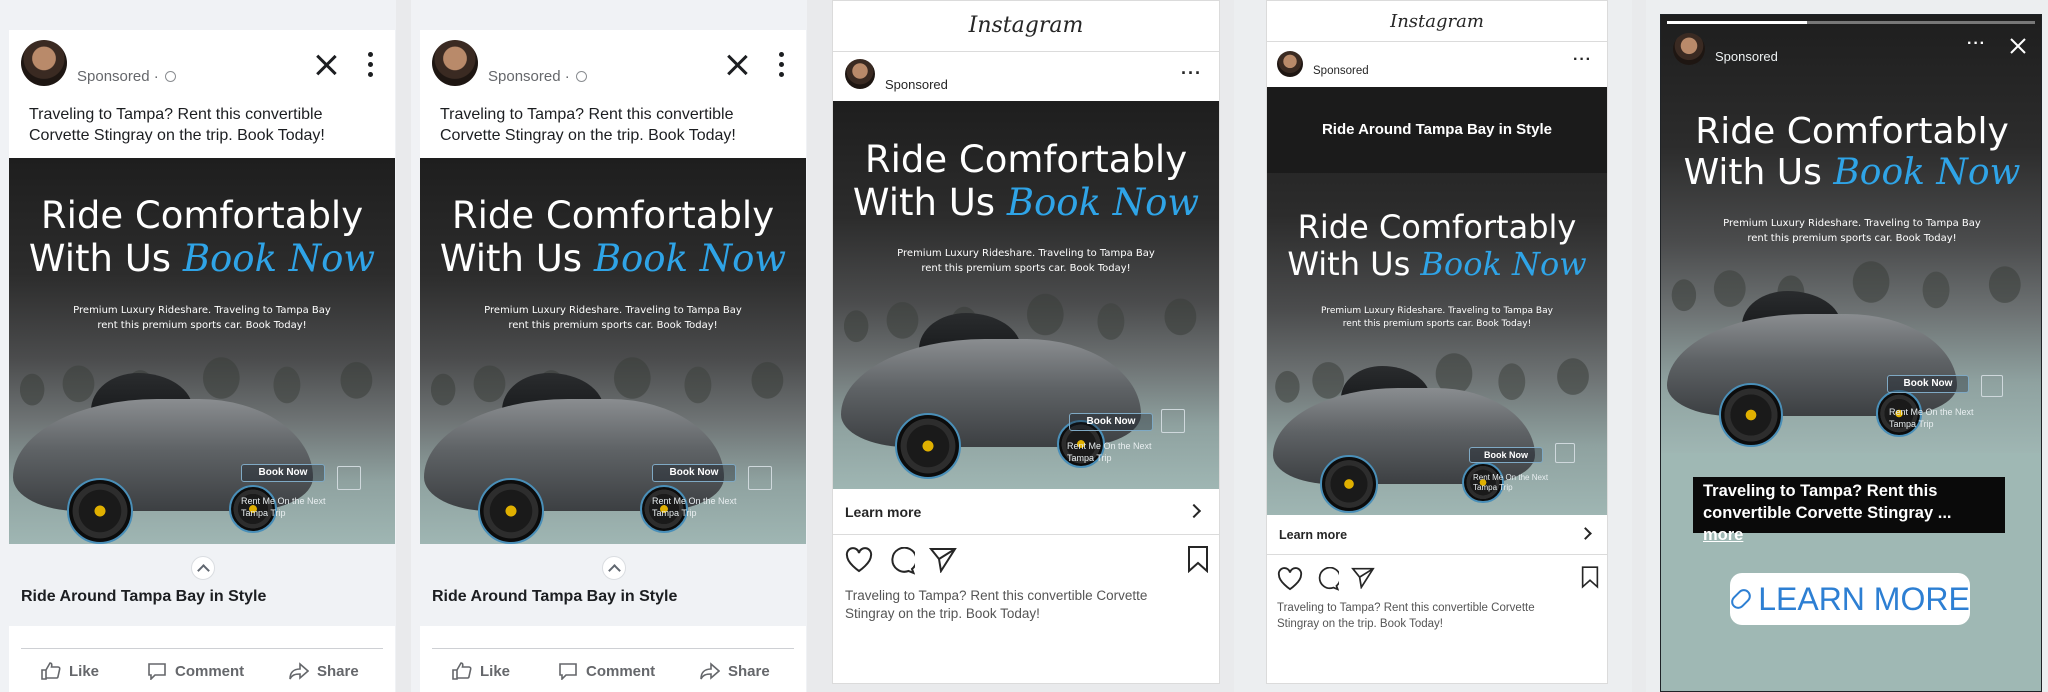 The width and height of the screenshot is (2048, 692). I want to click on story-progress-bar, so click(1851, 22).